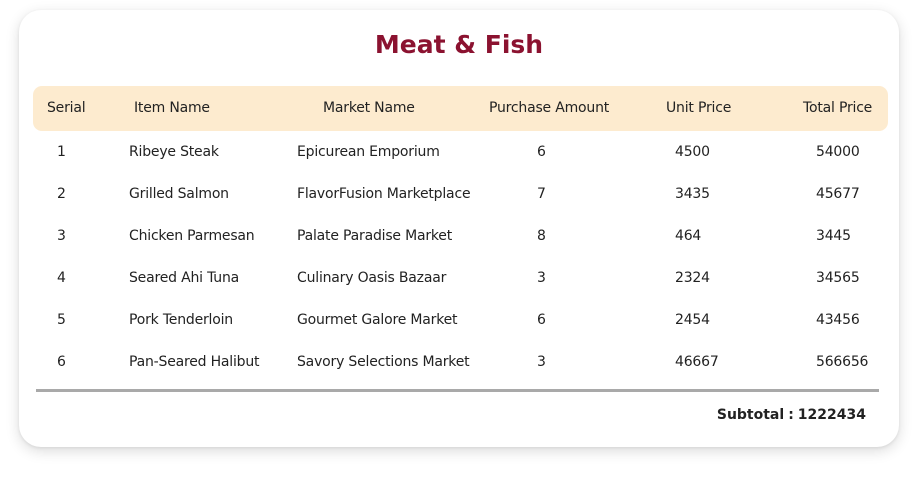 Image resolution: width=918 pixels, height=477 pixels. Describe the element at coordinates (838, 194) in the screenshot. I see `cell-total-price: 45677` at that location.